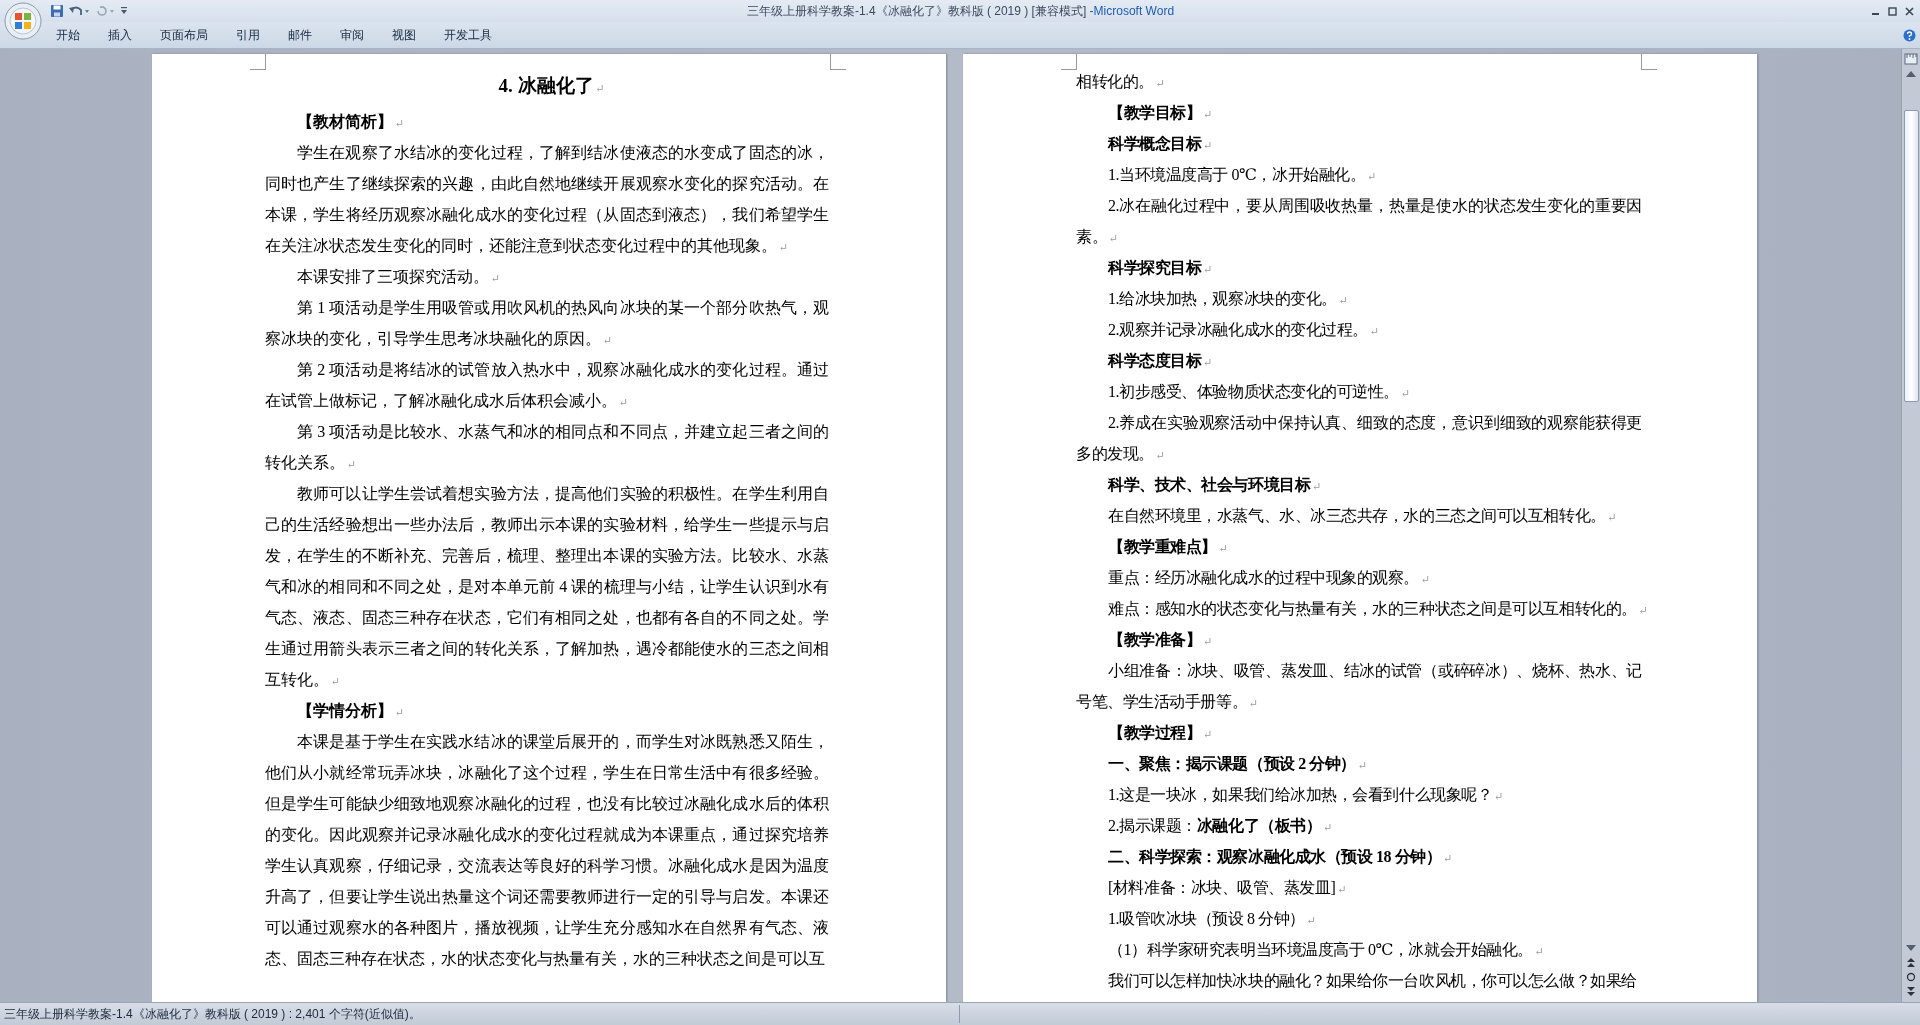 Image resolution: width=1920 pixels, height=1025 pixels. What do you see at coordinates (351, 711) in the screenshot?
I see `section-heading: 【学情分析】↵` at bounding box center [351, 711].